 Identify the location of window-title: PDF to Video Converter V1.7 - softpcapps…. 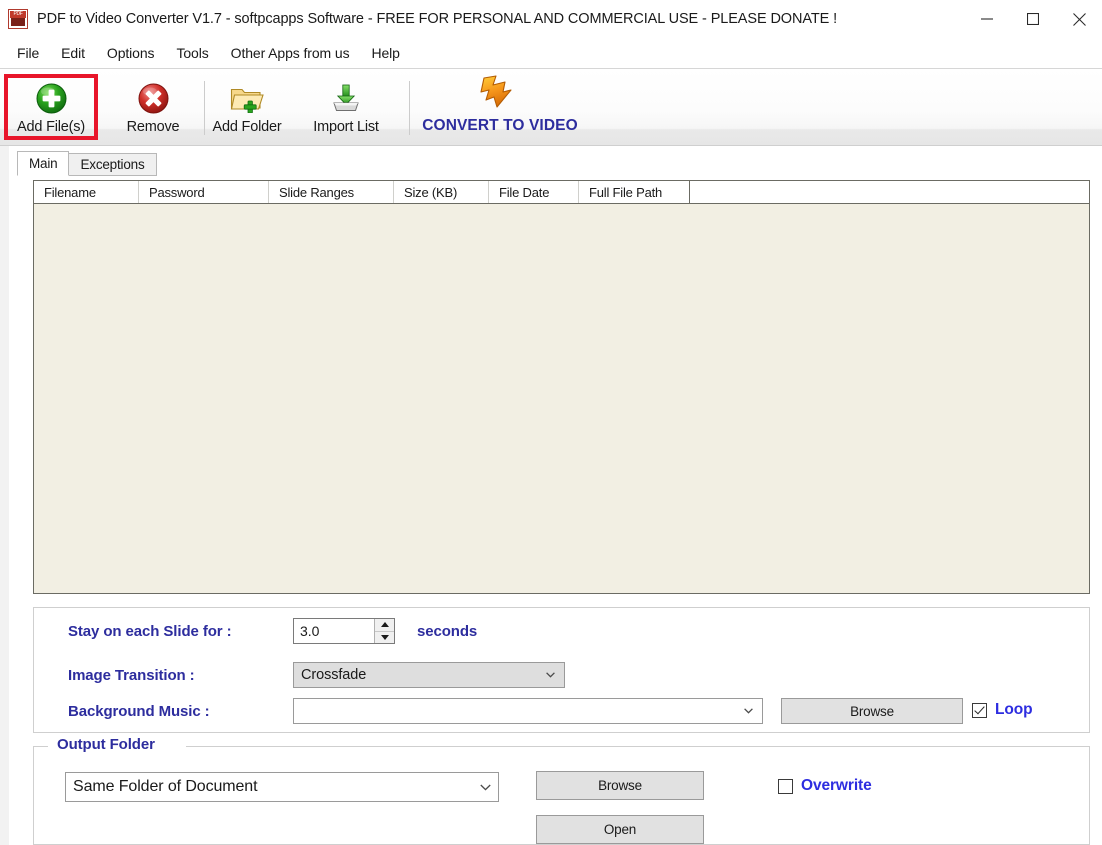
(437, 19).